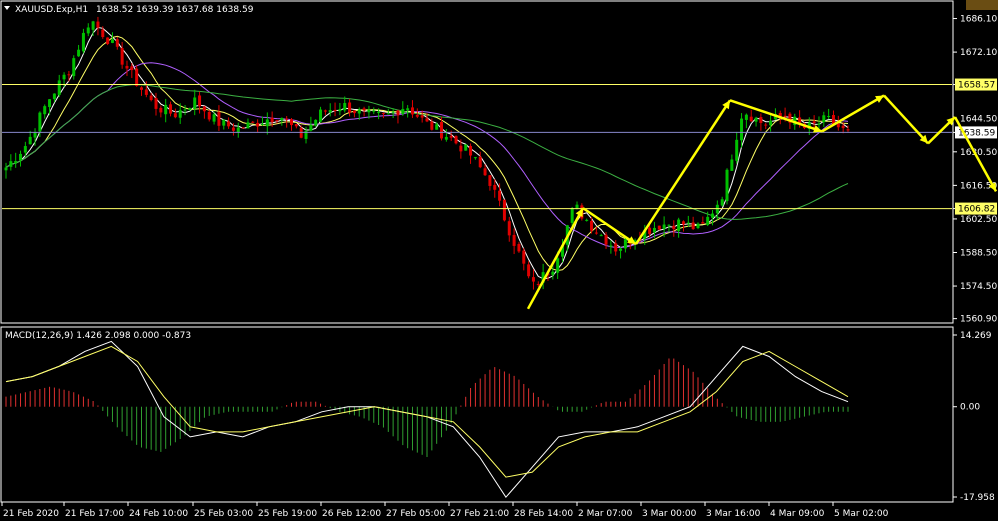  What do you see at coordinates (31, 514) in the screenshot?
I see `x-tick-label: 21 Feb 2020` at bounding box center [31, 514].